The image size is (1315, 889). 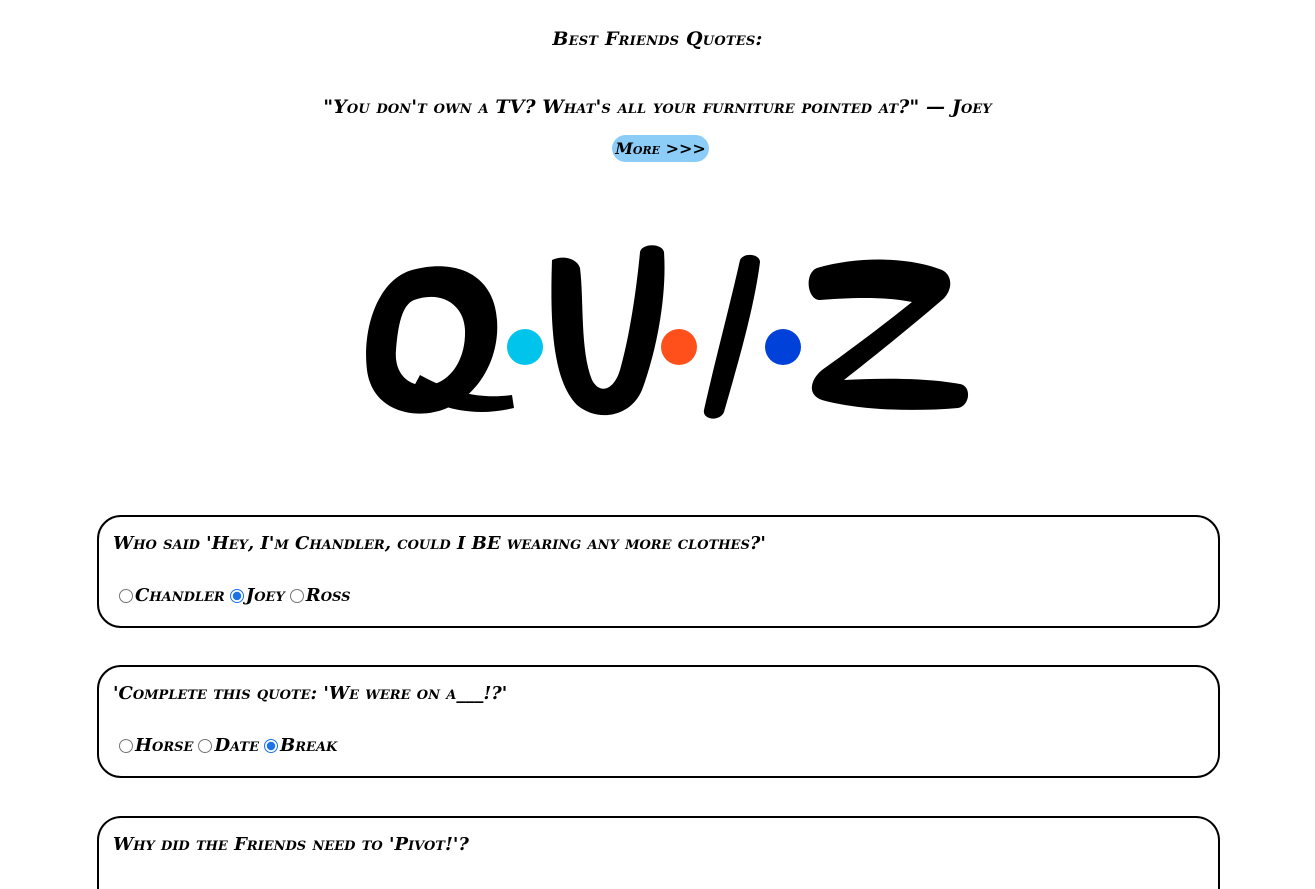 I want to click on quiz-logo-image, so click(x=667, y=332).